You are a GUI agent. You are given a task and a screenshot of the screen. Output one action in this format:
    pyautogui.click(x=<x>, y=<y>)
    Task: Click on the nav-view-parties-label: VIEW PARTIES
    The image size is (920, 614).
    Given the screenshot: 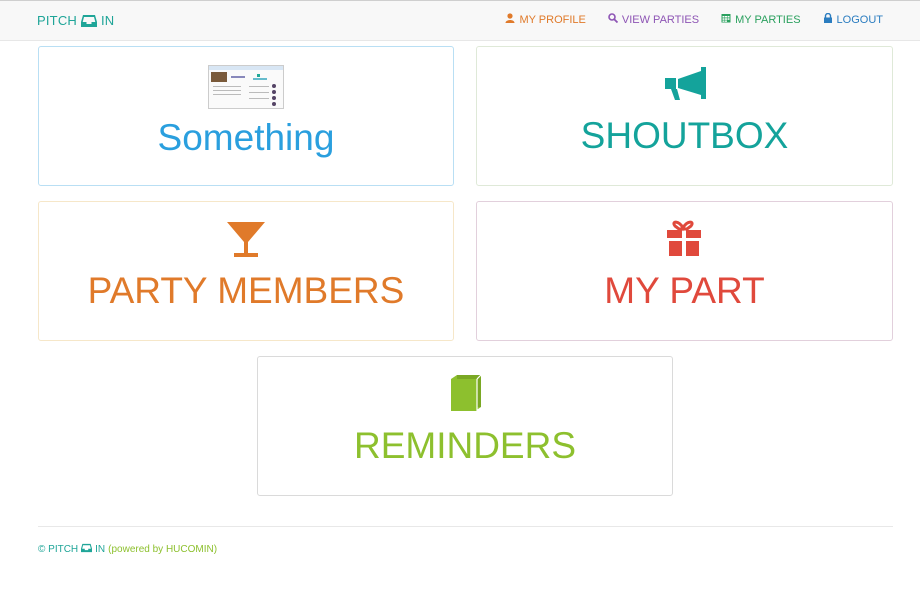 What is the action you would take?
    pyautogui.click(x=660, y=19)
    